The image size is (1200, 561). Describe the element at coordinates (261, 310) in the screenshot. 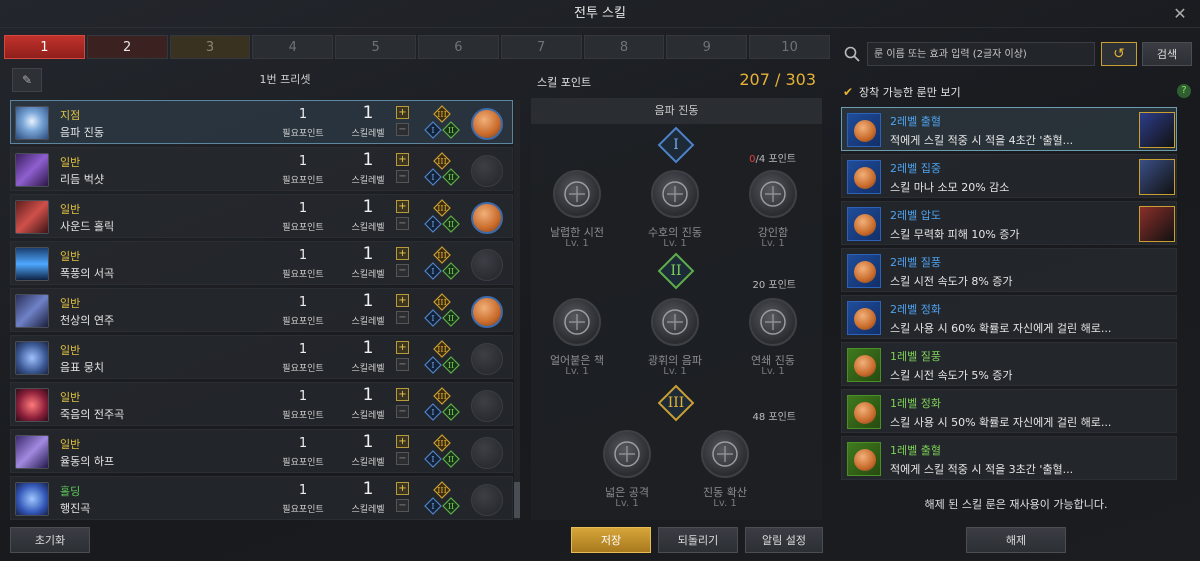

I see `skill-row: 일반 천상의 연주 1 필요포인트 1 스킬레벨 + − III I II` at that location.